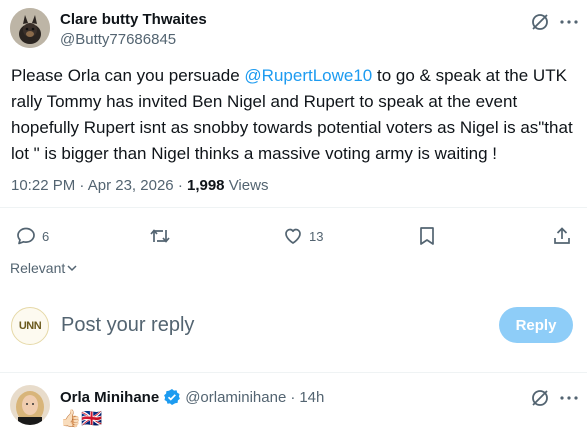  What do you see at coordinates (235, 397) in the screenshot?
I see `reply-author-handle: @orlaminihane` at bounding box center [235, 397].